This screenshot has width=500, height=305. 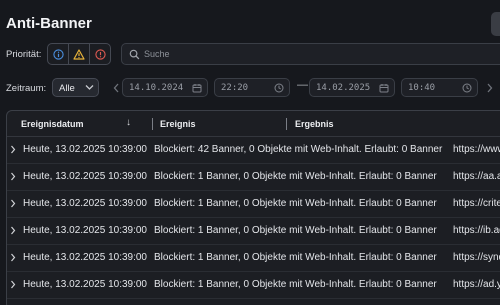 I want to click on priority-info-button, so click(x=58, y=54).